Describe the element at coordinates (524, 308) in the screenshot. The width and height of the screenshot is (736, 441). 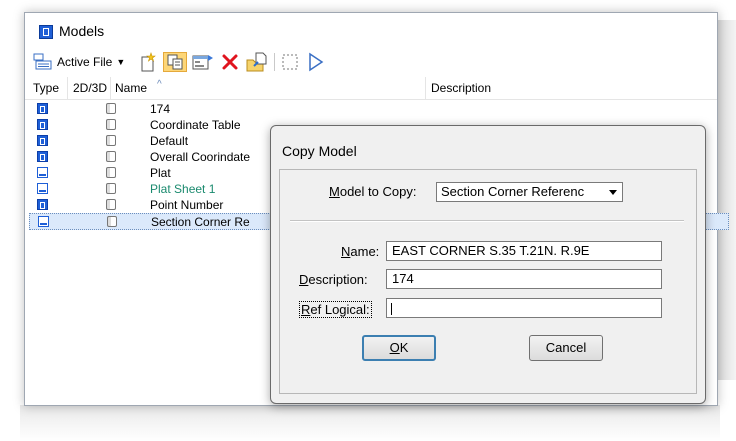
I see `ref-logical-field` at that location.